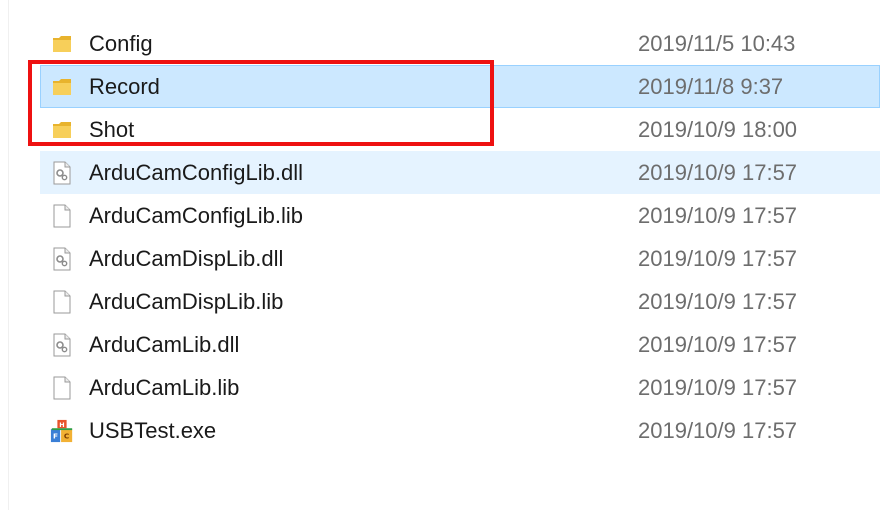 This screenshot has height=510, width=880. I want to click on svg-text: C, so click(66, 435).